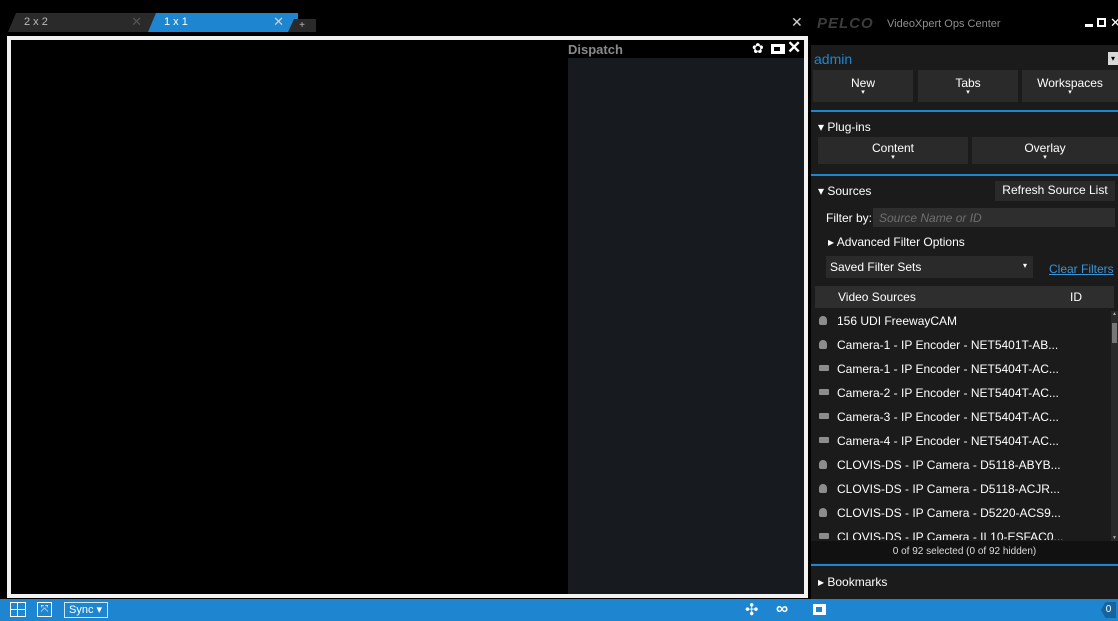  Describe the element at coordinates (1076, 297) in the screenshot. I see `column-header-id: ID` at that location.